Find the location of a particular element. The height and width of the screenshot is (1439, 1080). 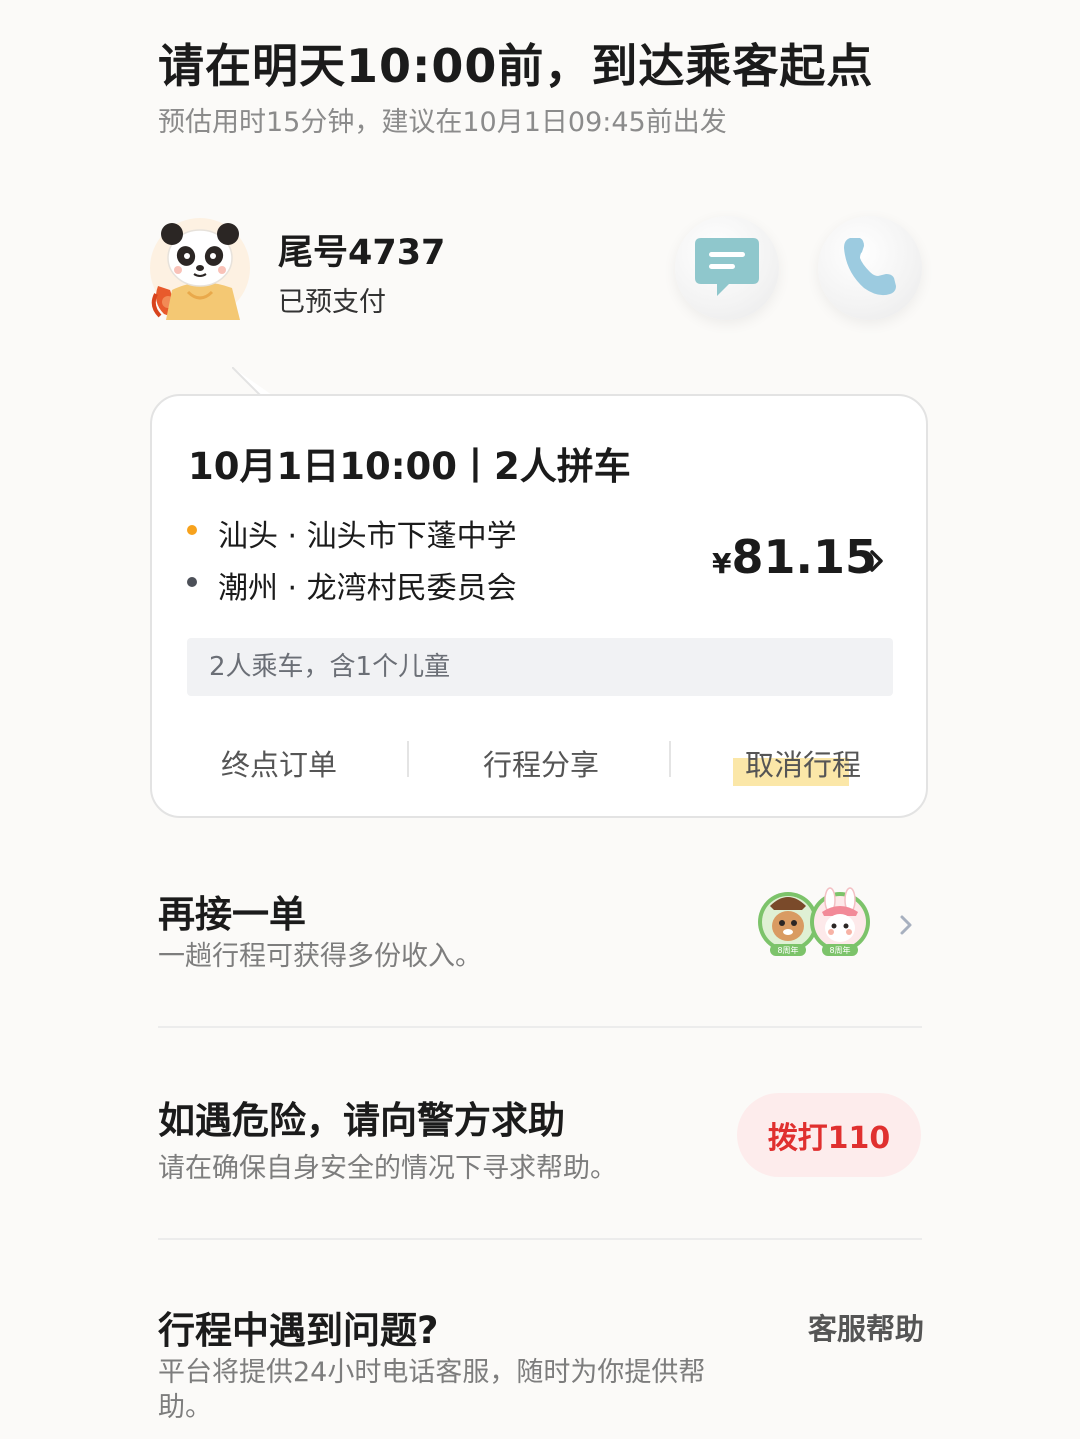

call-police-button: 拨打110 is located at coordinates (829, 1135).